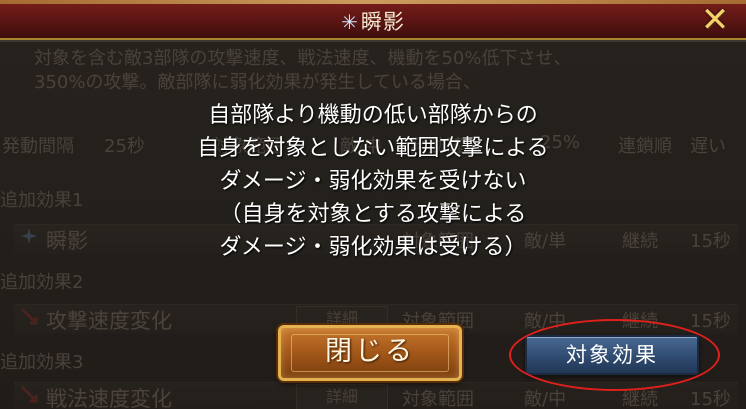 Image resolution: width=746 pixels, height=409 pixels. What do you see at coordinates (614, 355) in the screenshot?
I see `highlight-annotation-ring` at bounding box center [614, 355].